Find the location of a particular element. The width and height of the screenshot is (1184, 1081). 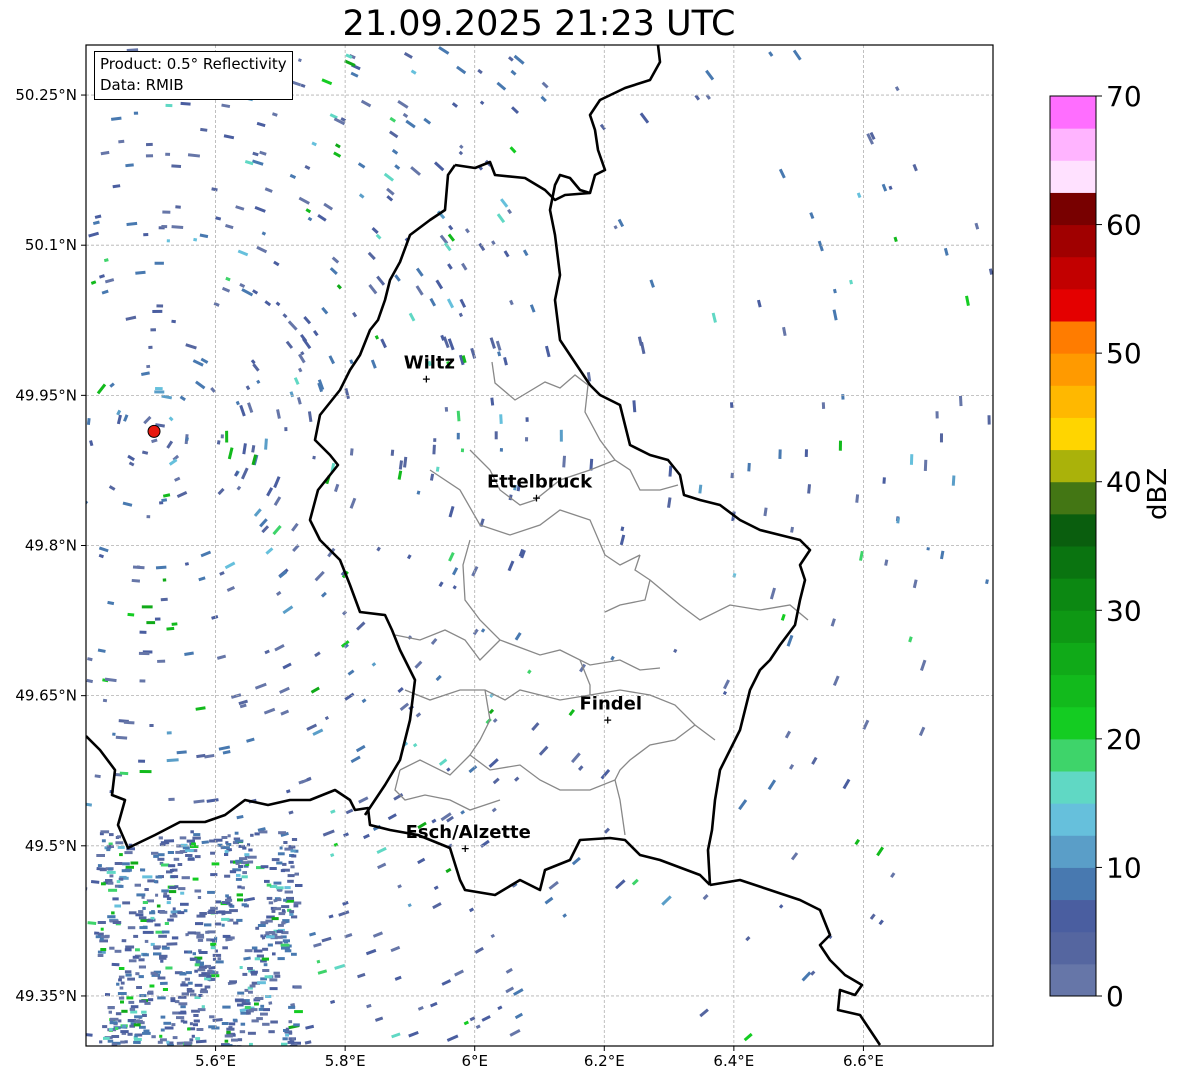

lat-tick-label: 49.35°N is located at coordinates (46, 996).